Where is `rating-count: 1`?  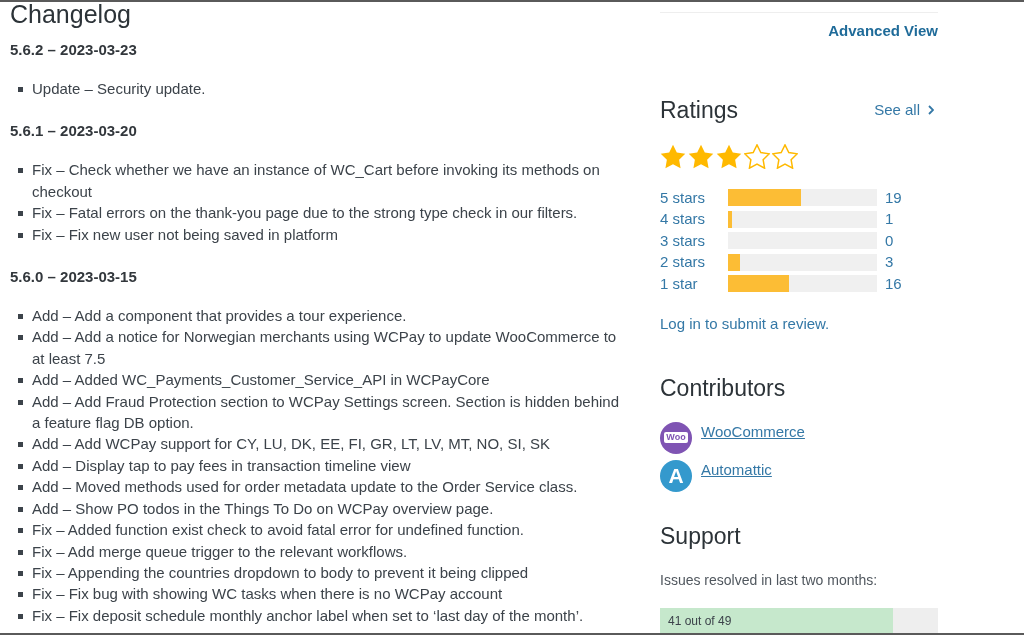
rating-count: 1 is located at coordinates (889, 219).